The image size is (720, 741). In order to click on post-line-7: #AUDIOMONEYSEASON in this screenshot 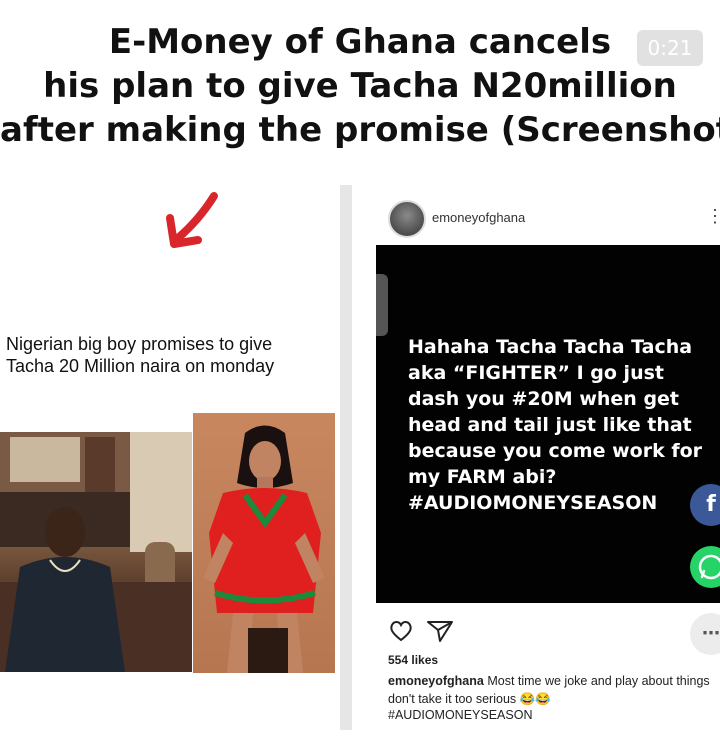, I will do `click(533, 503)`.